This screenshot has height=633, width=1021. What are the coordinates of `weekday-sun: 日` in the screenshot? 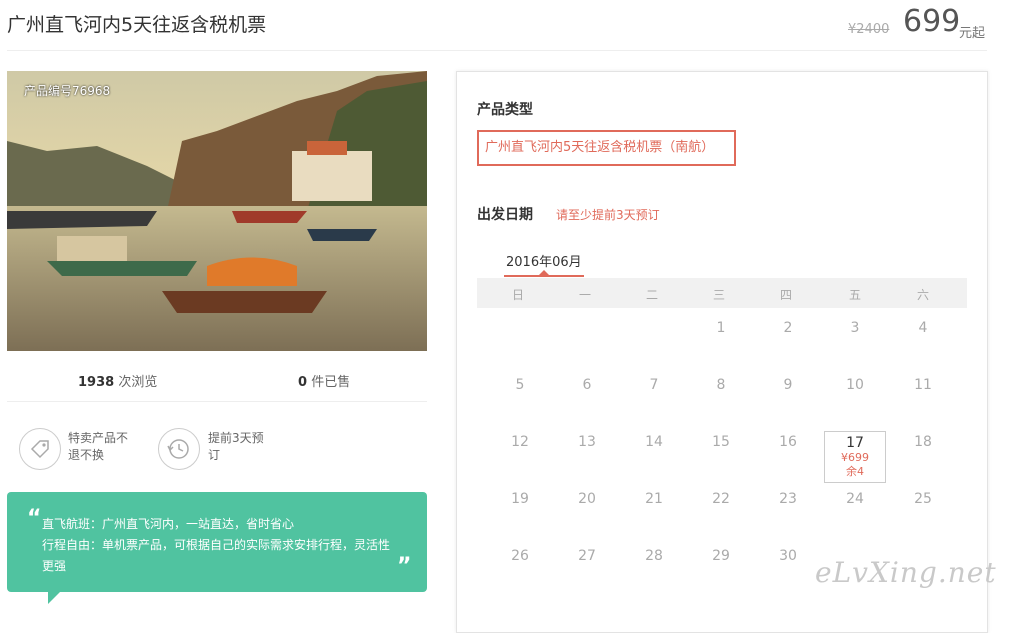 It's located at (517, 295).